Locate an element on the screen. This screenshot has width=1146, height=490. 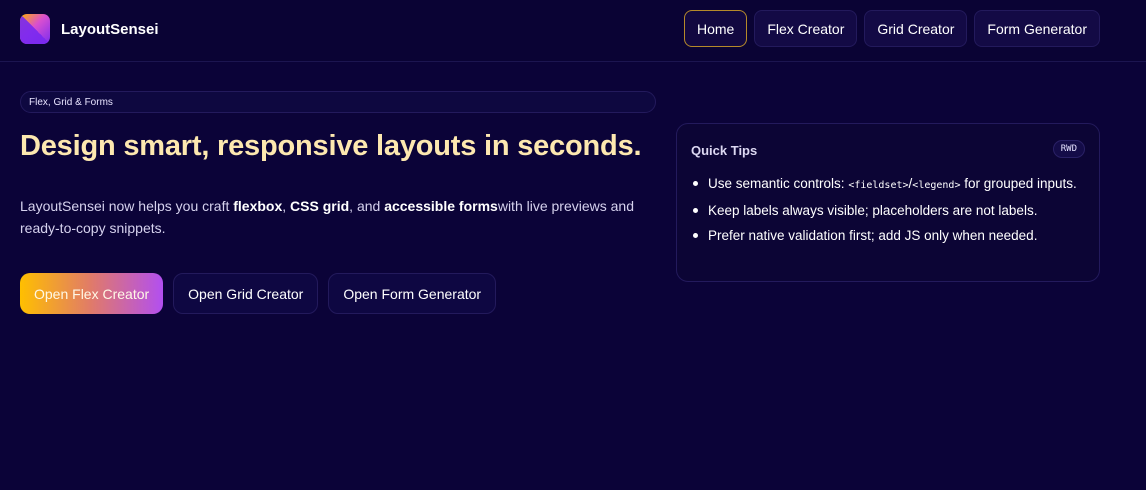
nav-grid-creator-button: Grid Creator is located at coordinates (916, 28).